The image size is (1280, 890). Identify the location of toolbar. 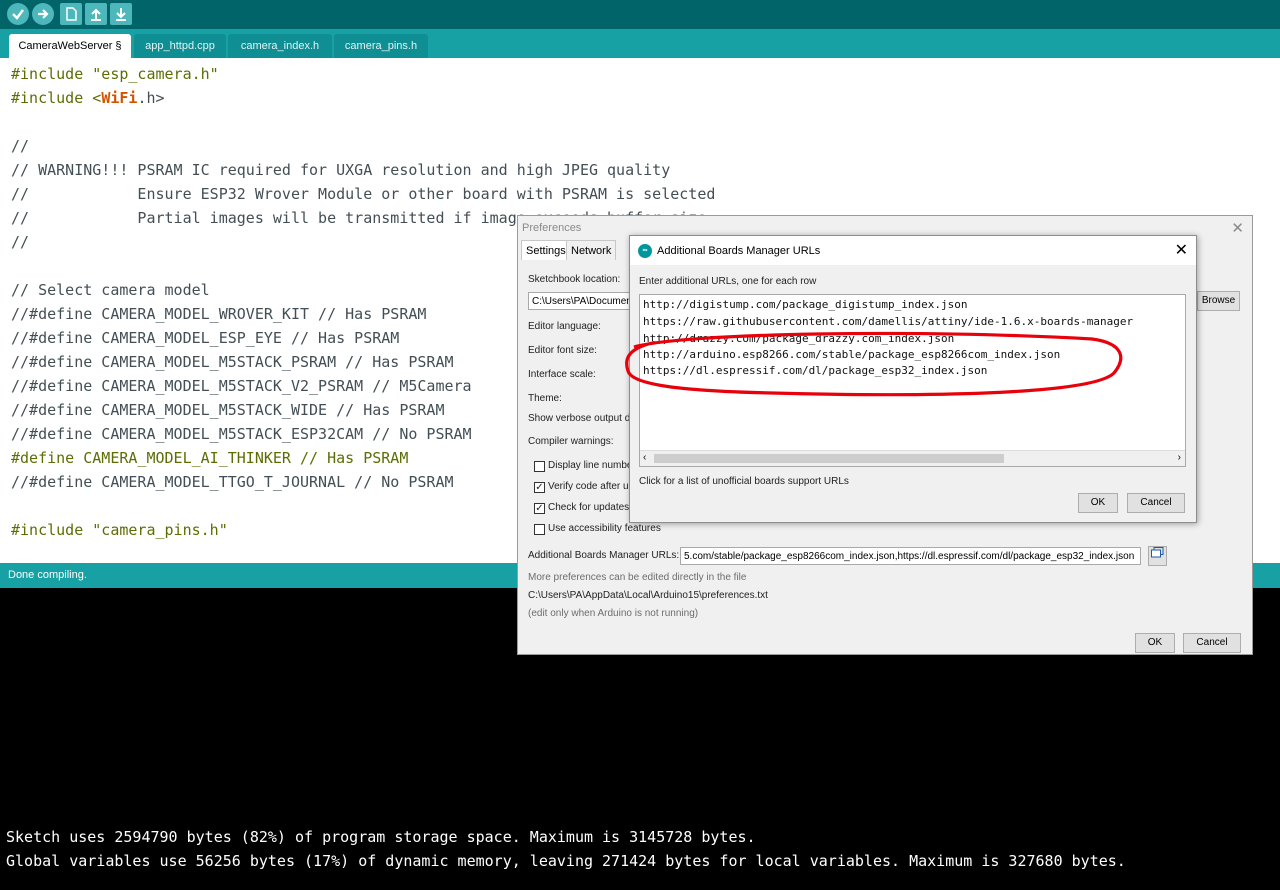
(640, 14).